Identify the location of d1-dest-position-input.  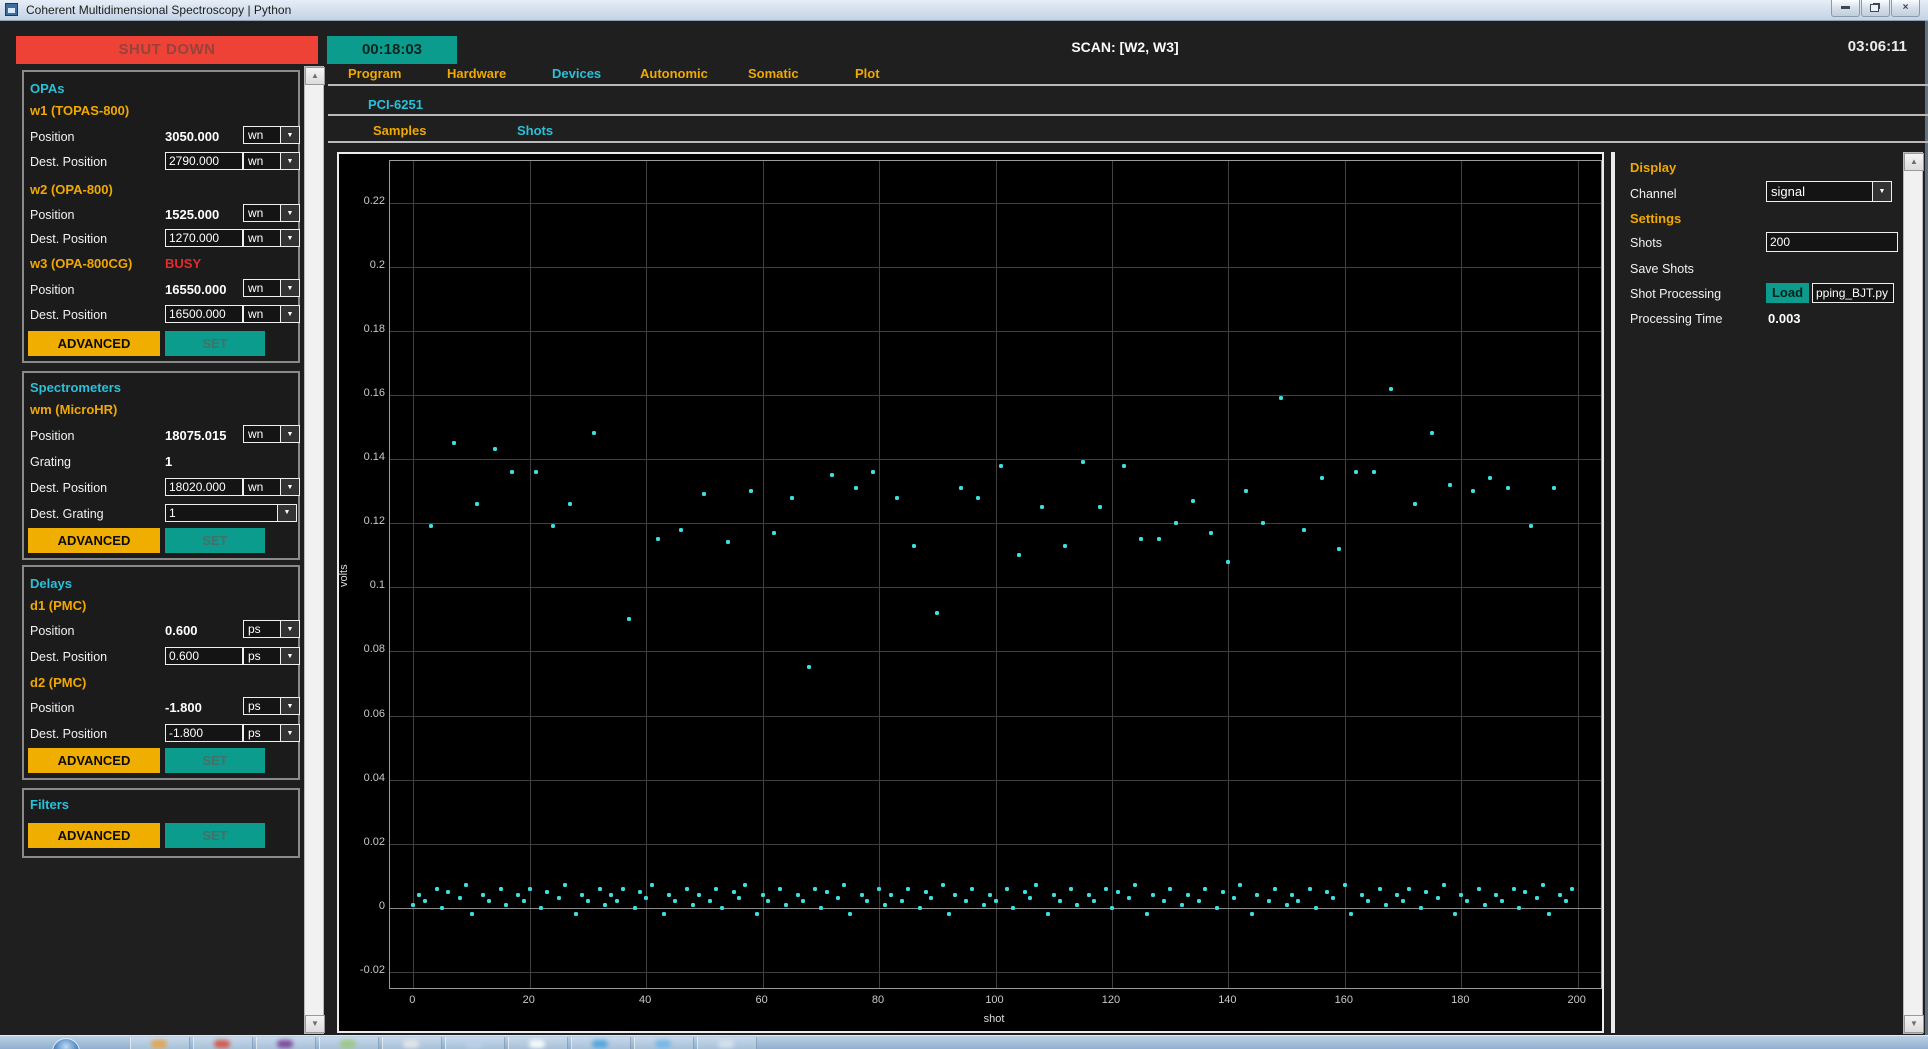
(204, 656).